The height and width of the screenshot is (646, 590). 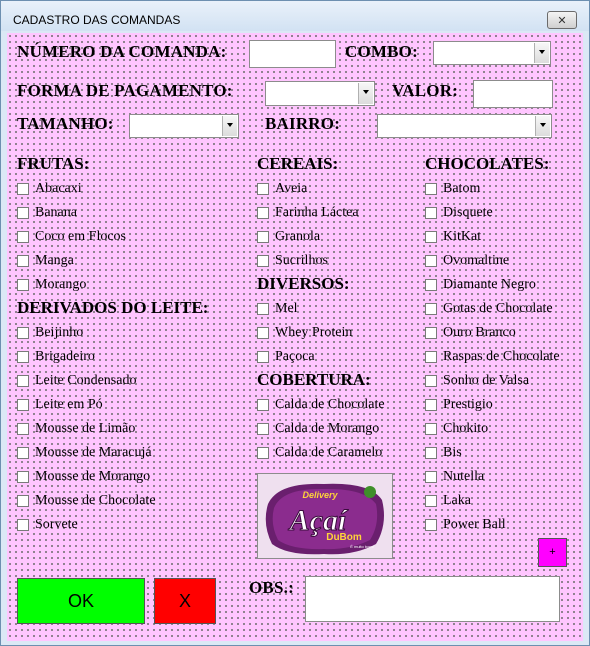 I want to click on ok-button: OK, so click(x=81, y=601).